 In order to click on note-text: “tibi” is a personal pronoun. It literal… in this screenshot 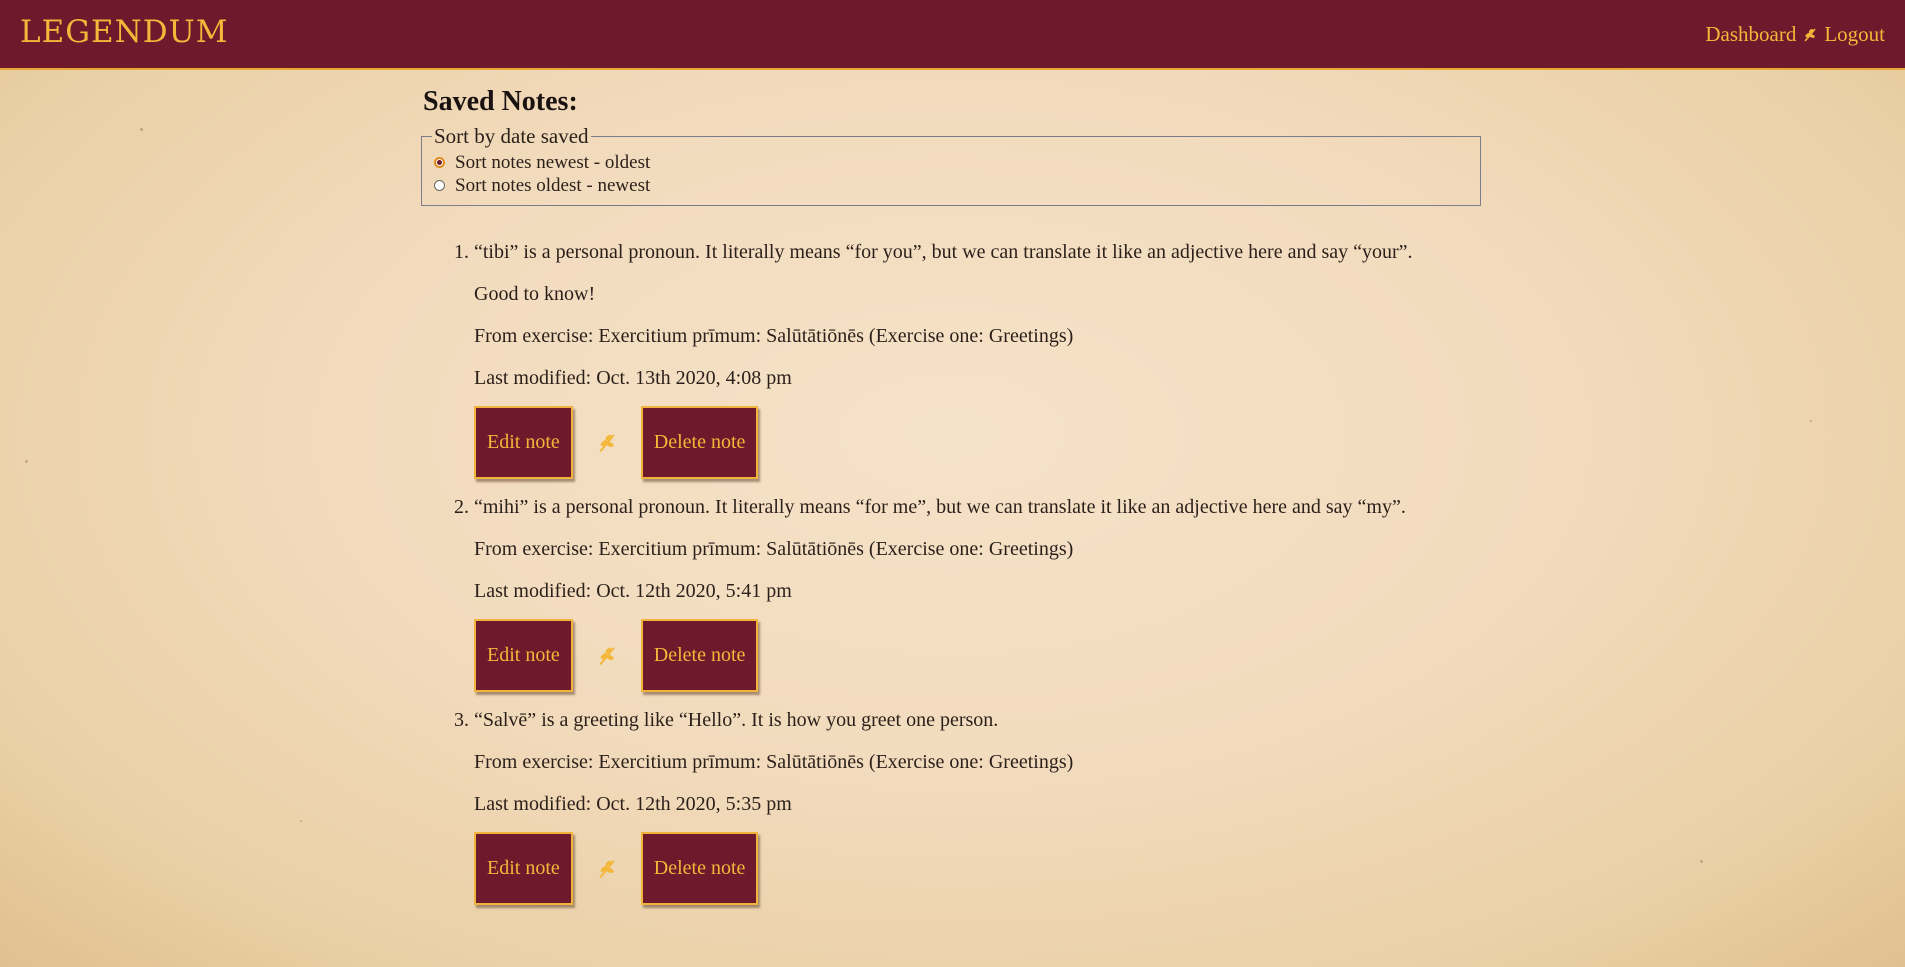, I will do `click(943, 252)`.